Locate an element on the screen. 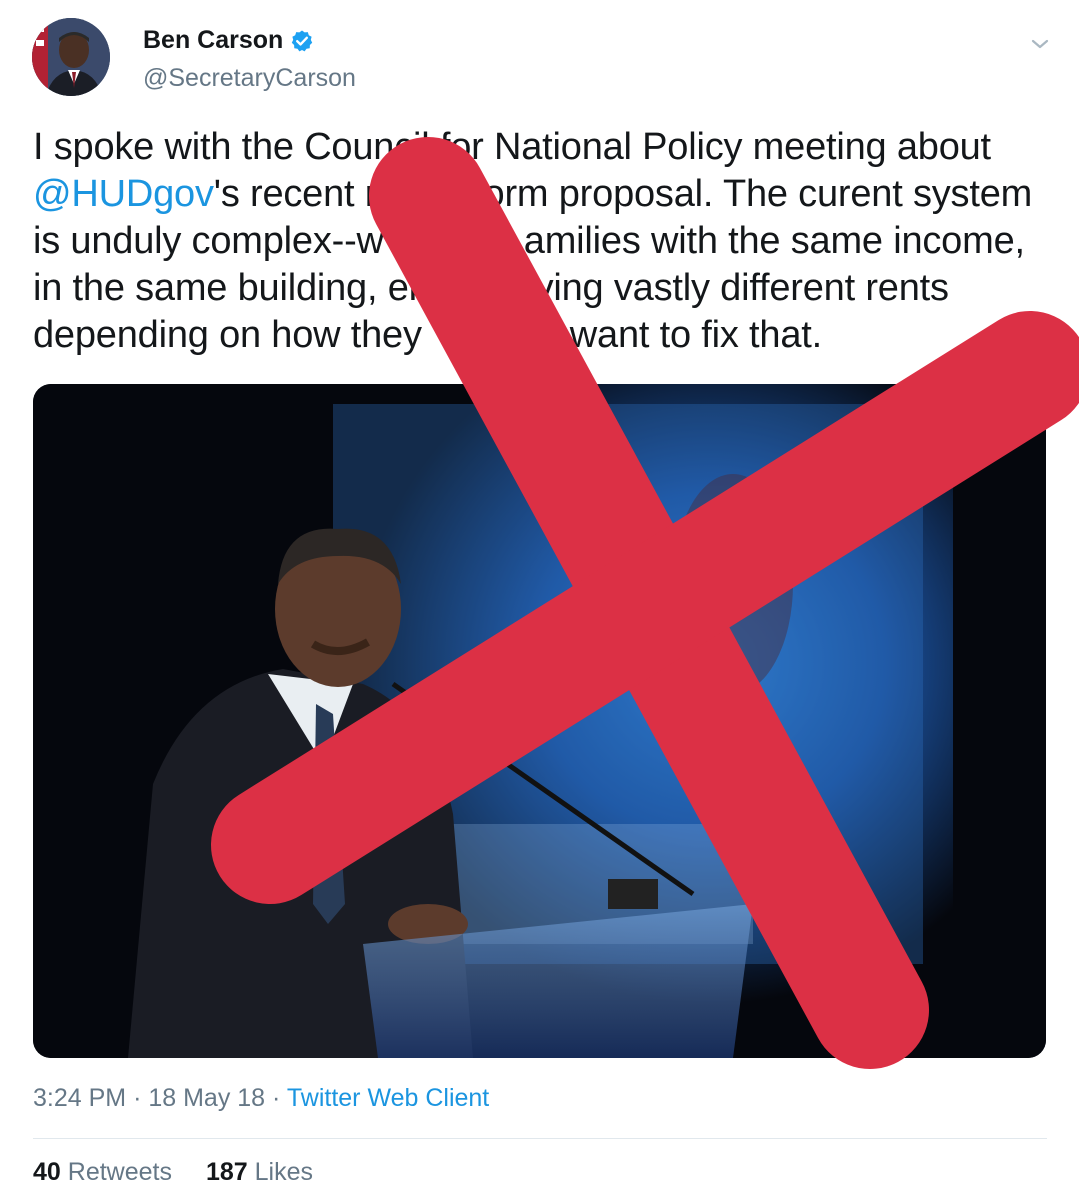  likes-count: 187 is located at coordinates (226, 1172).